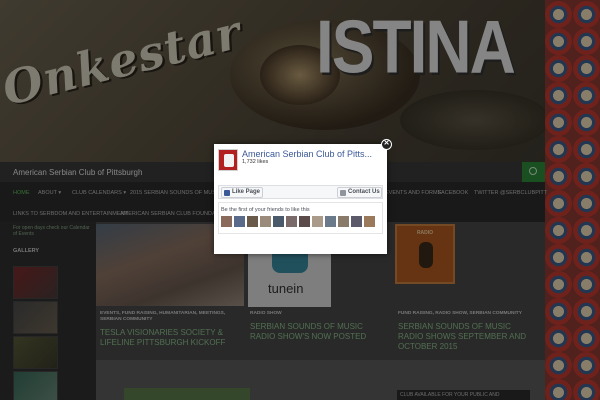  Describe the element at coordinates (416, 47) in the screenshot. I see `banner-block-text: ISTINA` at that location.